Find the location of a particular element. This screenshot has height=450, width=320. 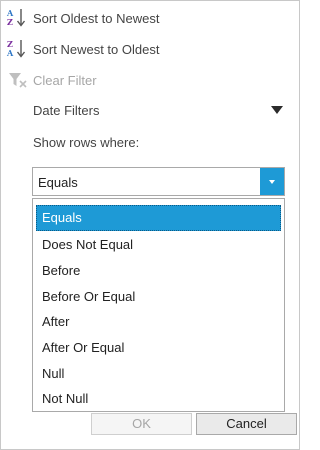

chevron-down-icon is located at coordinates (272, 181).